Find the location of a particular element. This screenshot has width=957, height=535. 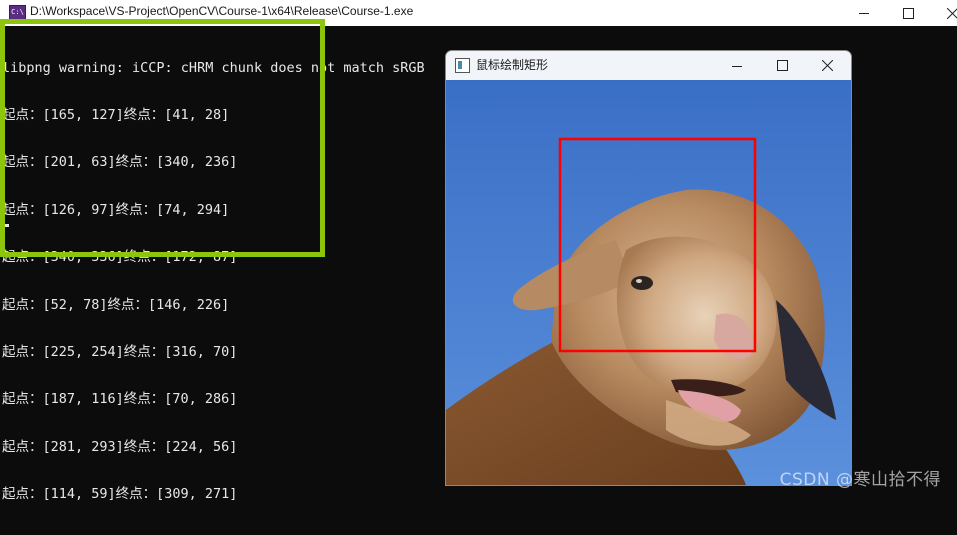

console-line: 起点：[340, 336]终点：[172, 87] is located at coordinates (213, 258).